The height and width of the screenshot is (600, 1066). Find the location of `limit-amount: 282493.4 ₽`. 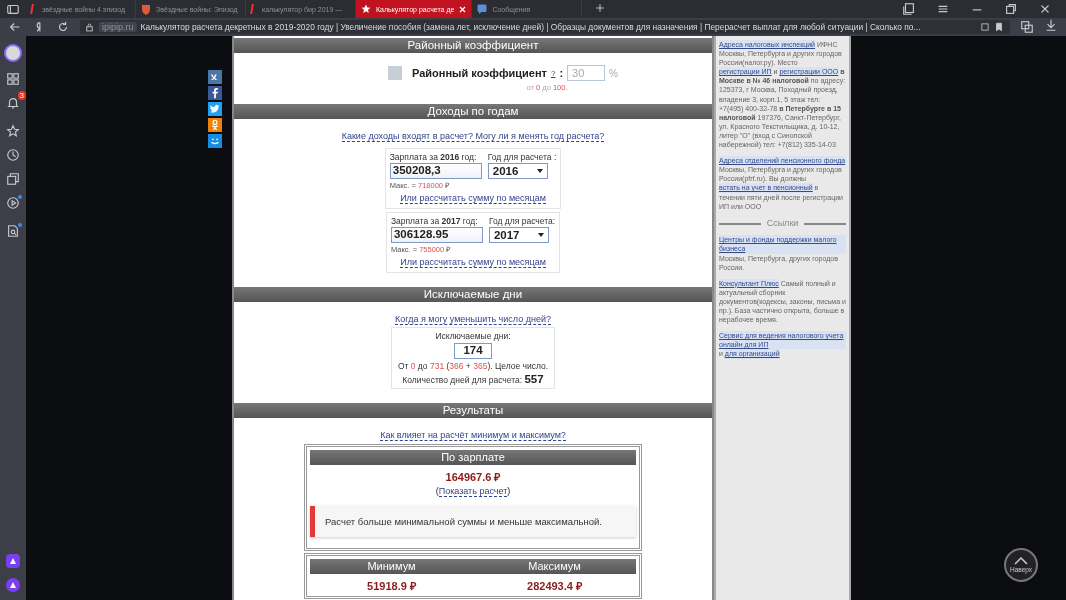

limit-amount: 282493.4 ₽ is located at coordinates (554, 586).